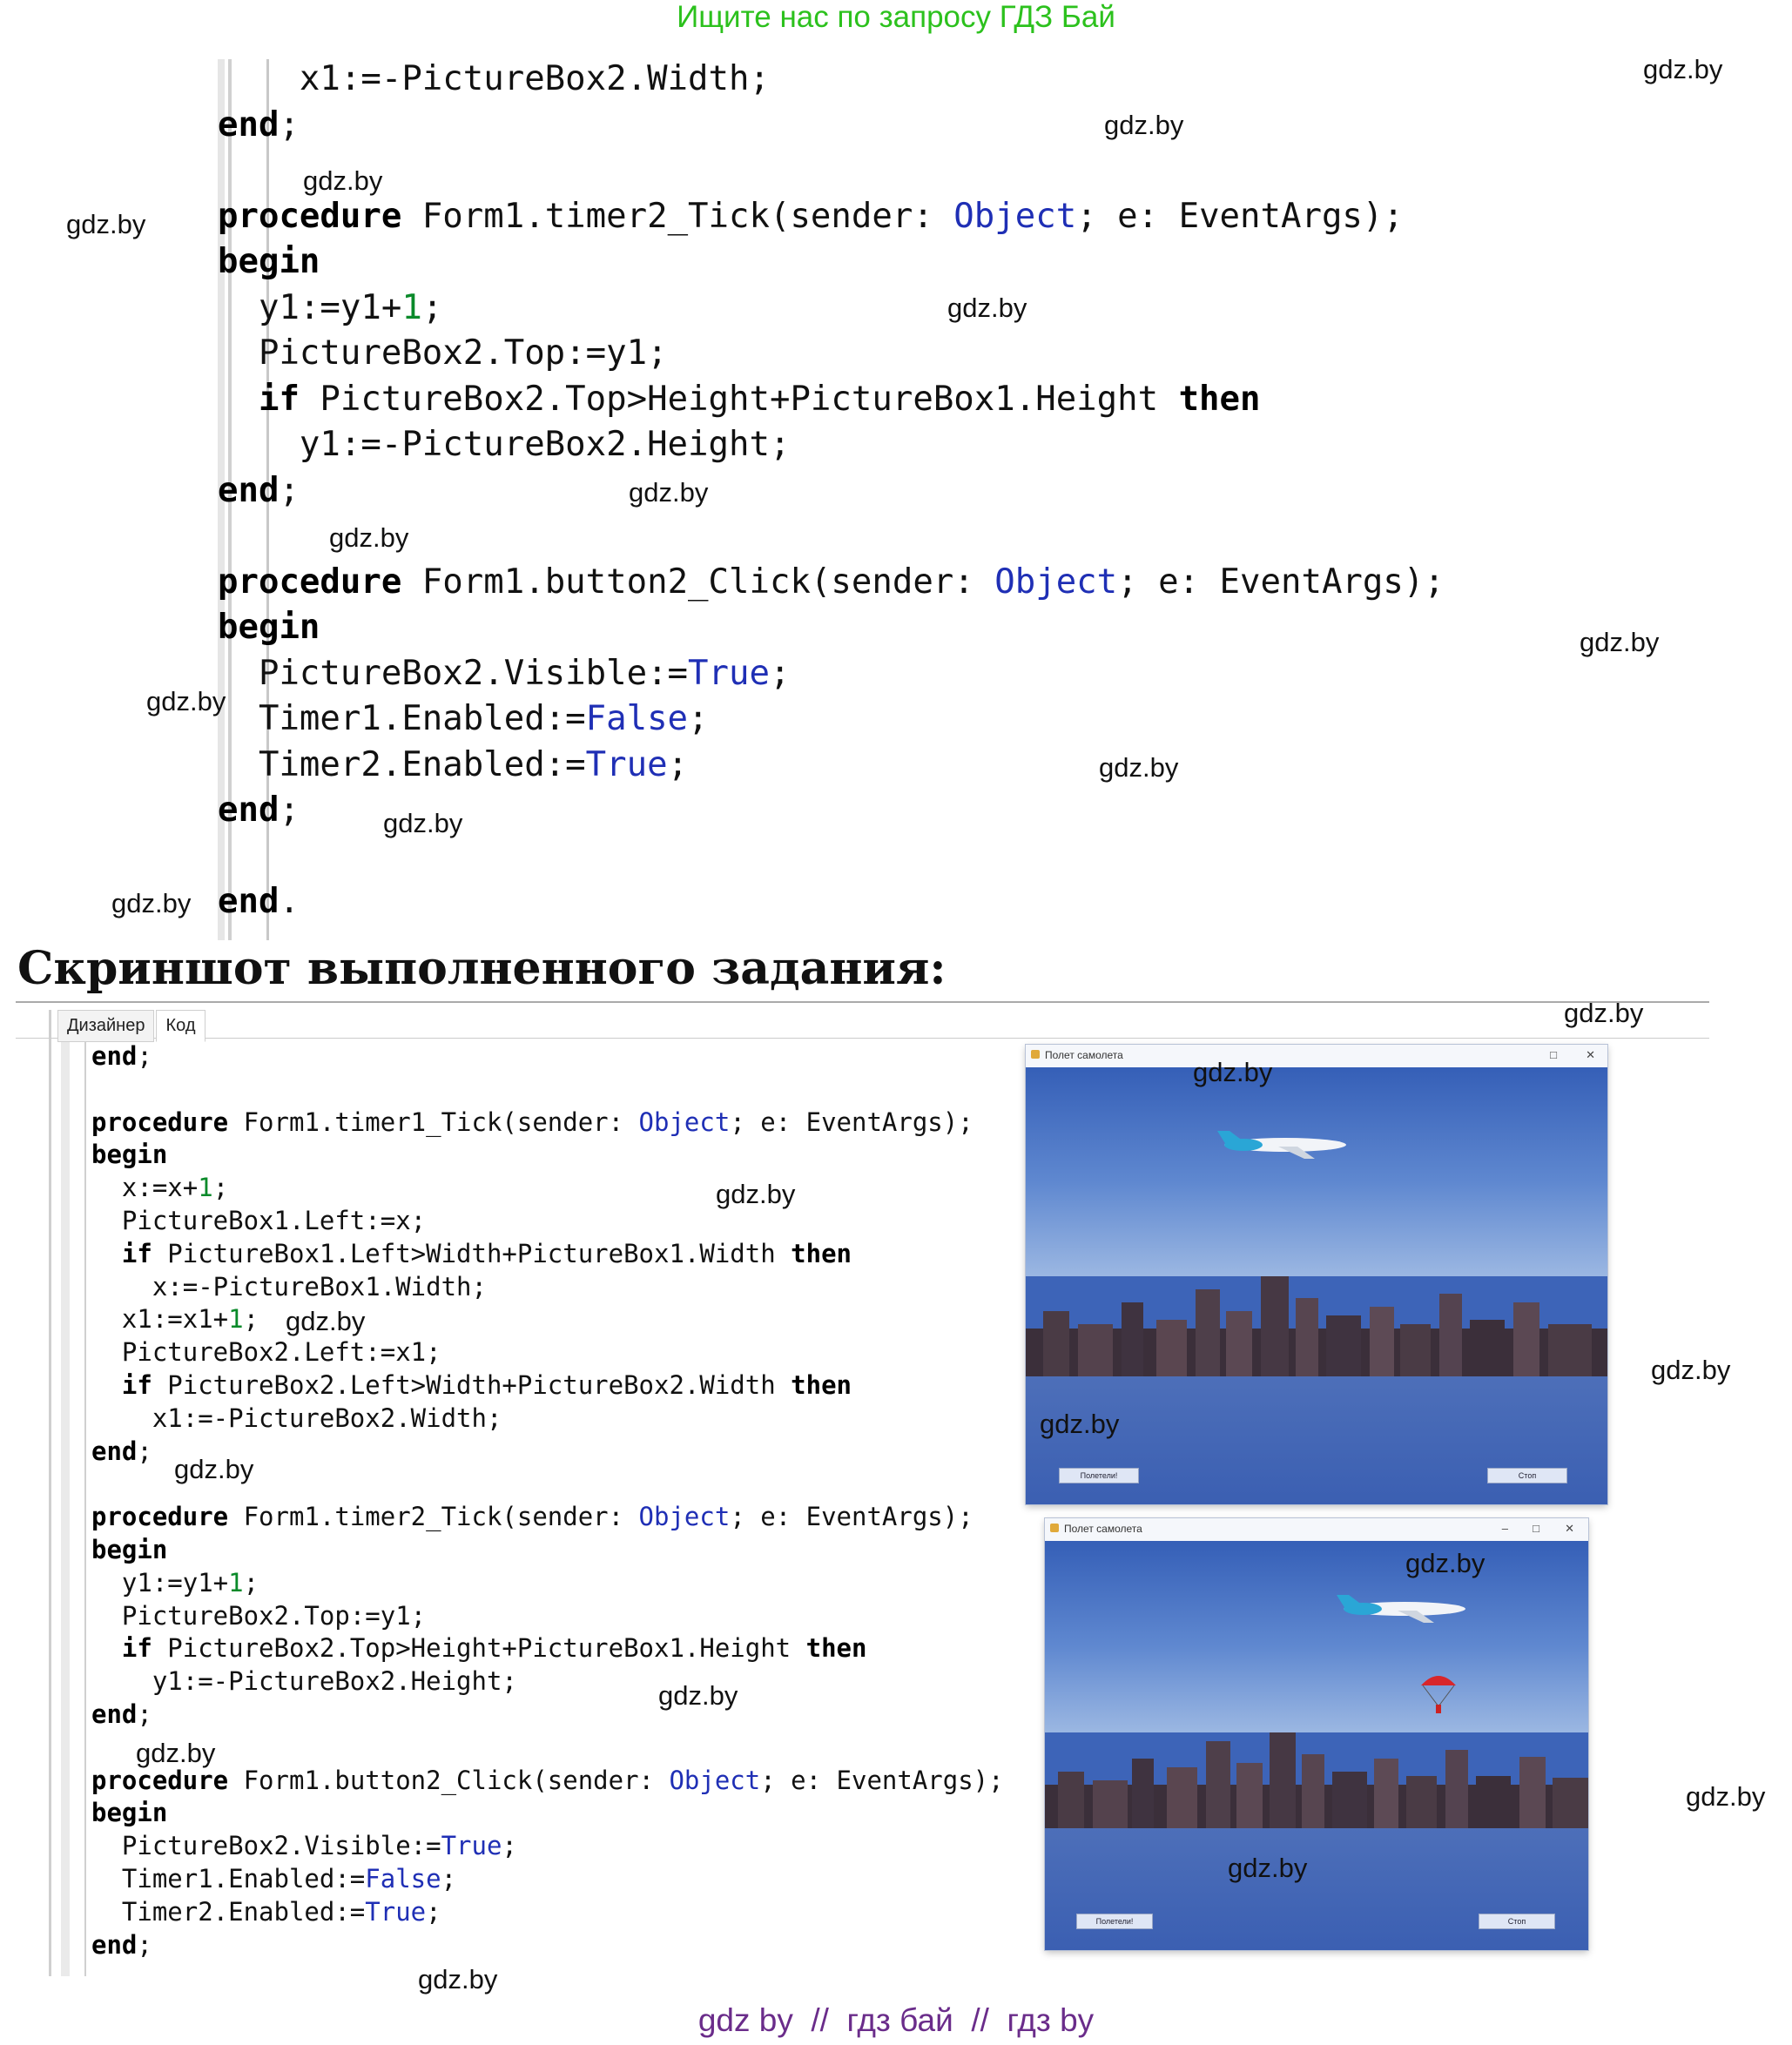 The width and height of the screenshot is (1792, 2045). What do you see at coordinates (482, 969) in the screenshot?
I see `section-heading: Скриншот выполненного задания:` at bounding box center [482, 969].